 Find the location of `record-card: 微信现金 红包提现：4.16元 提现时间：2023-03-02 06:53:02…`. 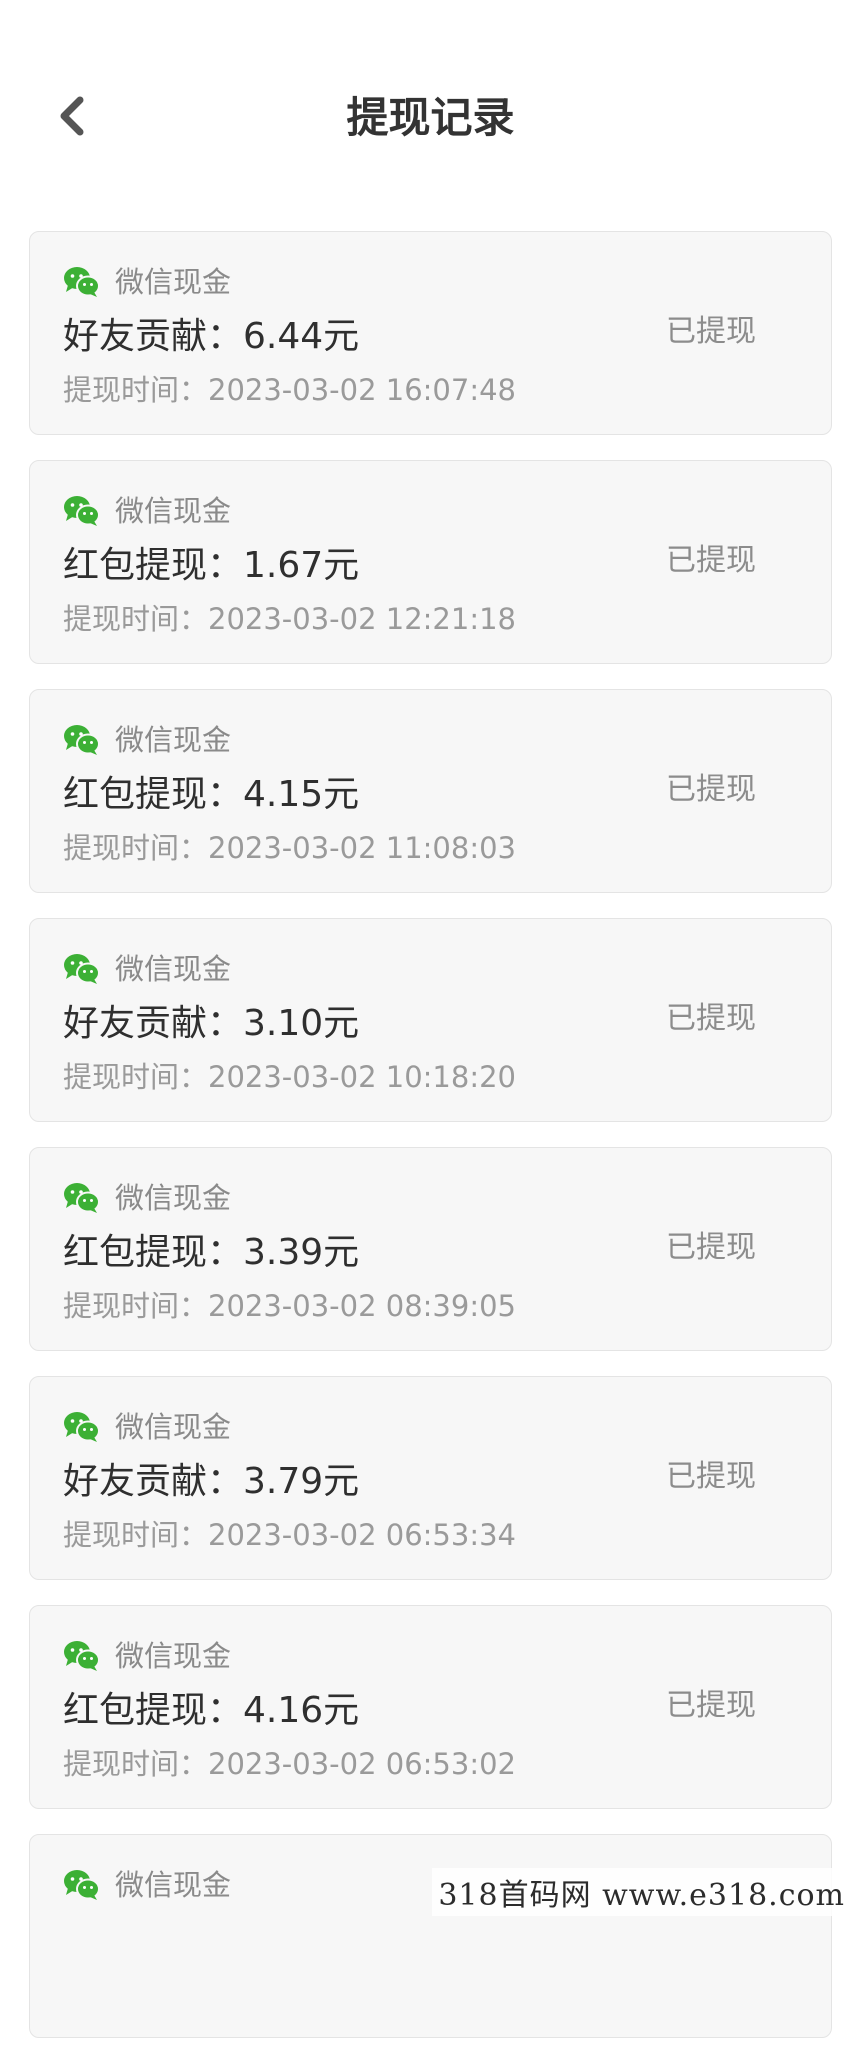

record-card: 微信现金 红包提现：4.16元 提现时间：2023-03-02 06:53:02… is located at coordinates (430, 1707).